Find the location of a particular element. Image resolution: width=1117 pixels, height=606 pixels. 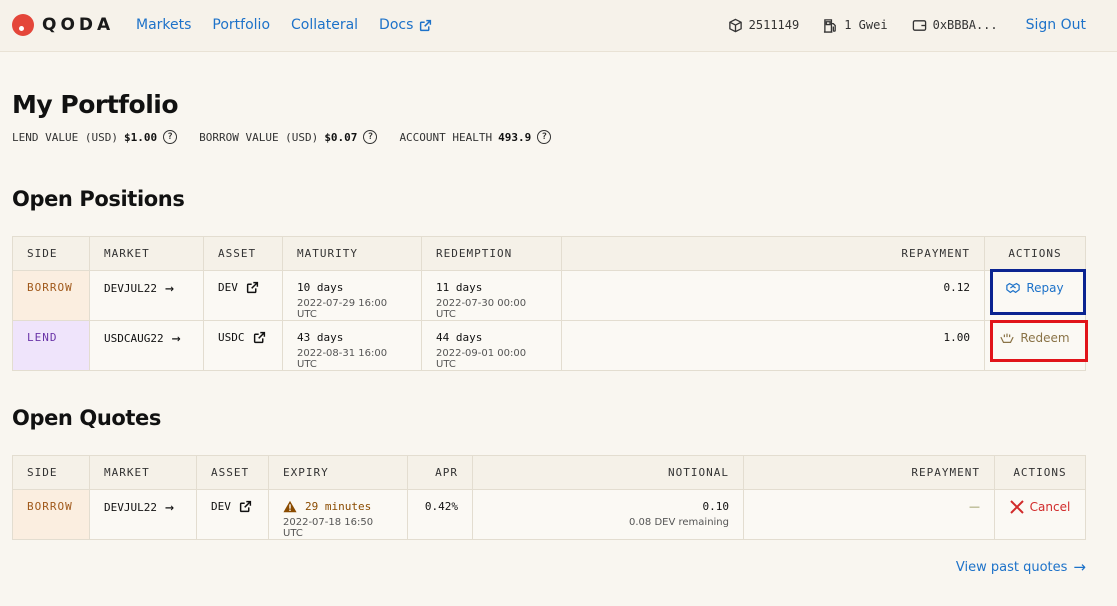

close-icon is located at coordinates (1016, 507).